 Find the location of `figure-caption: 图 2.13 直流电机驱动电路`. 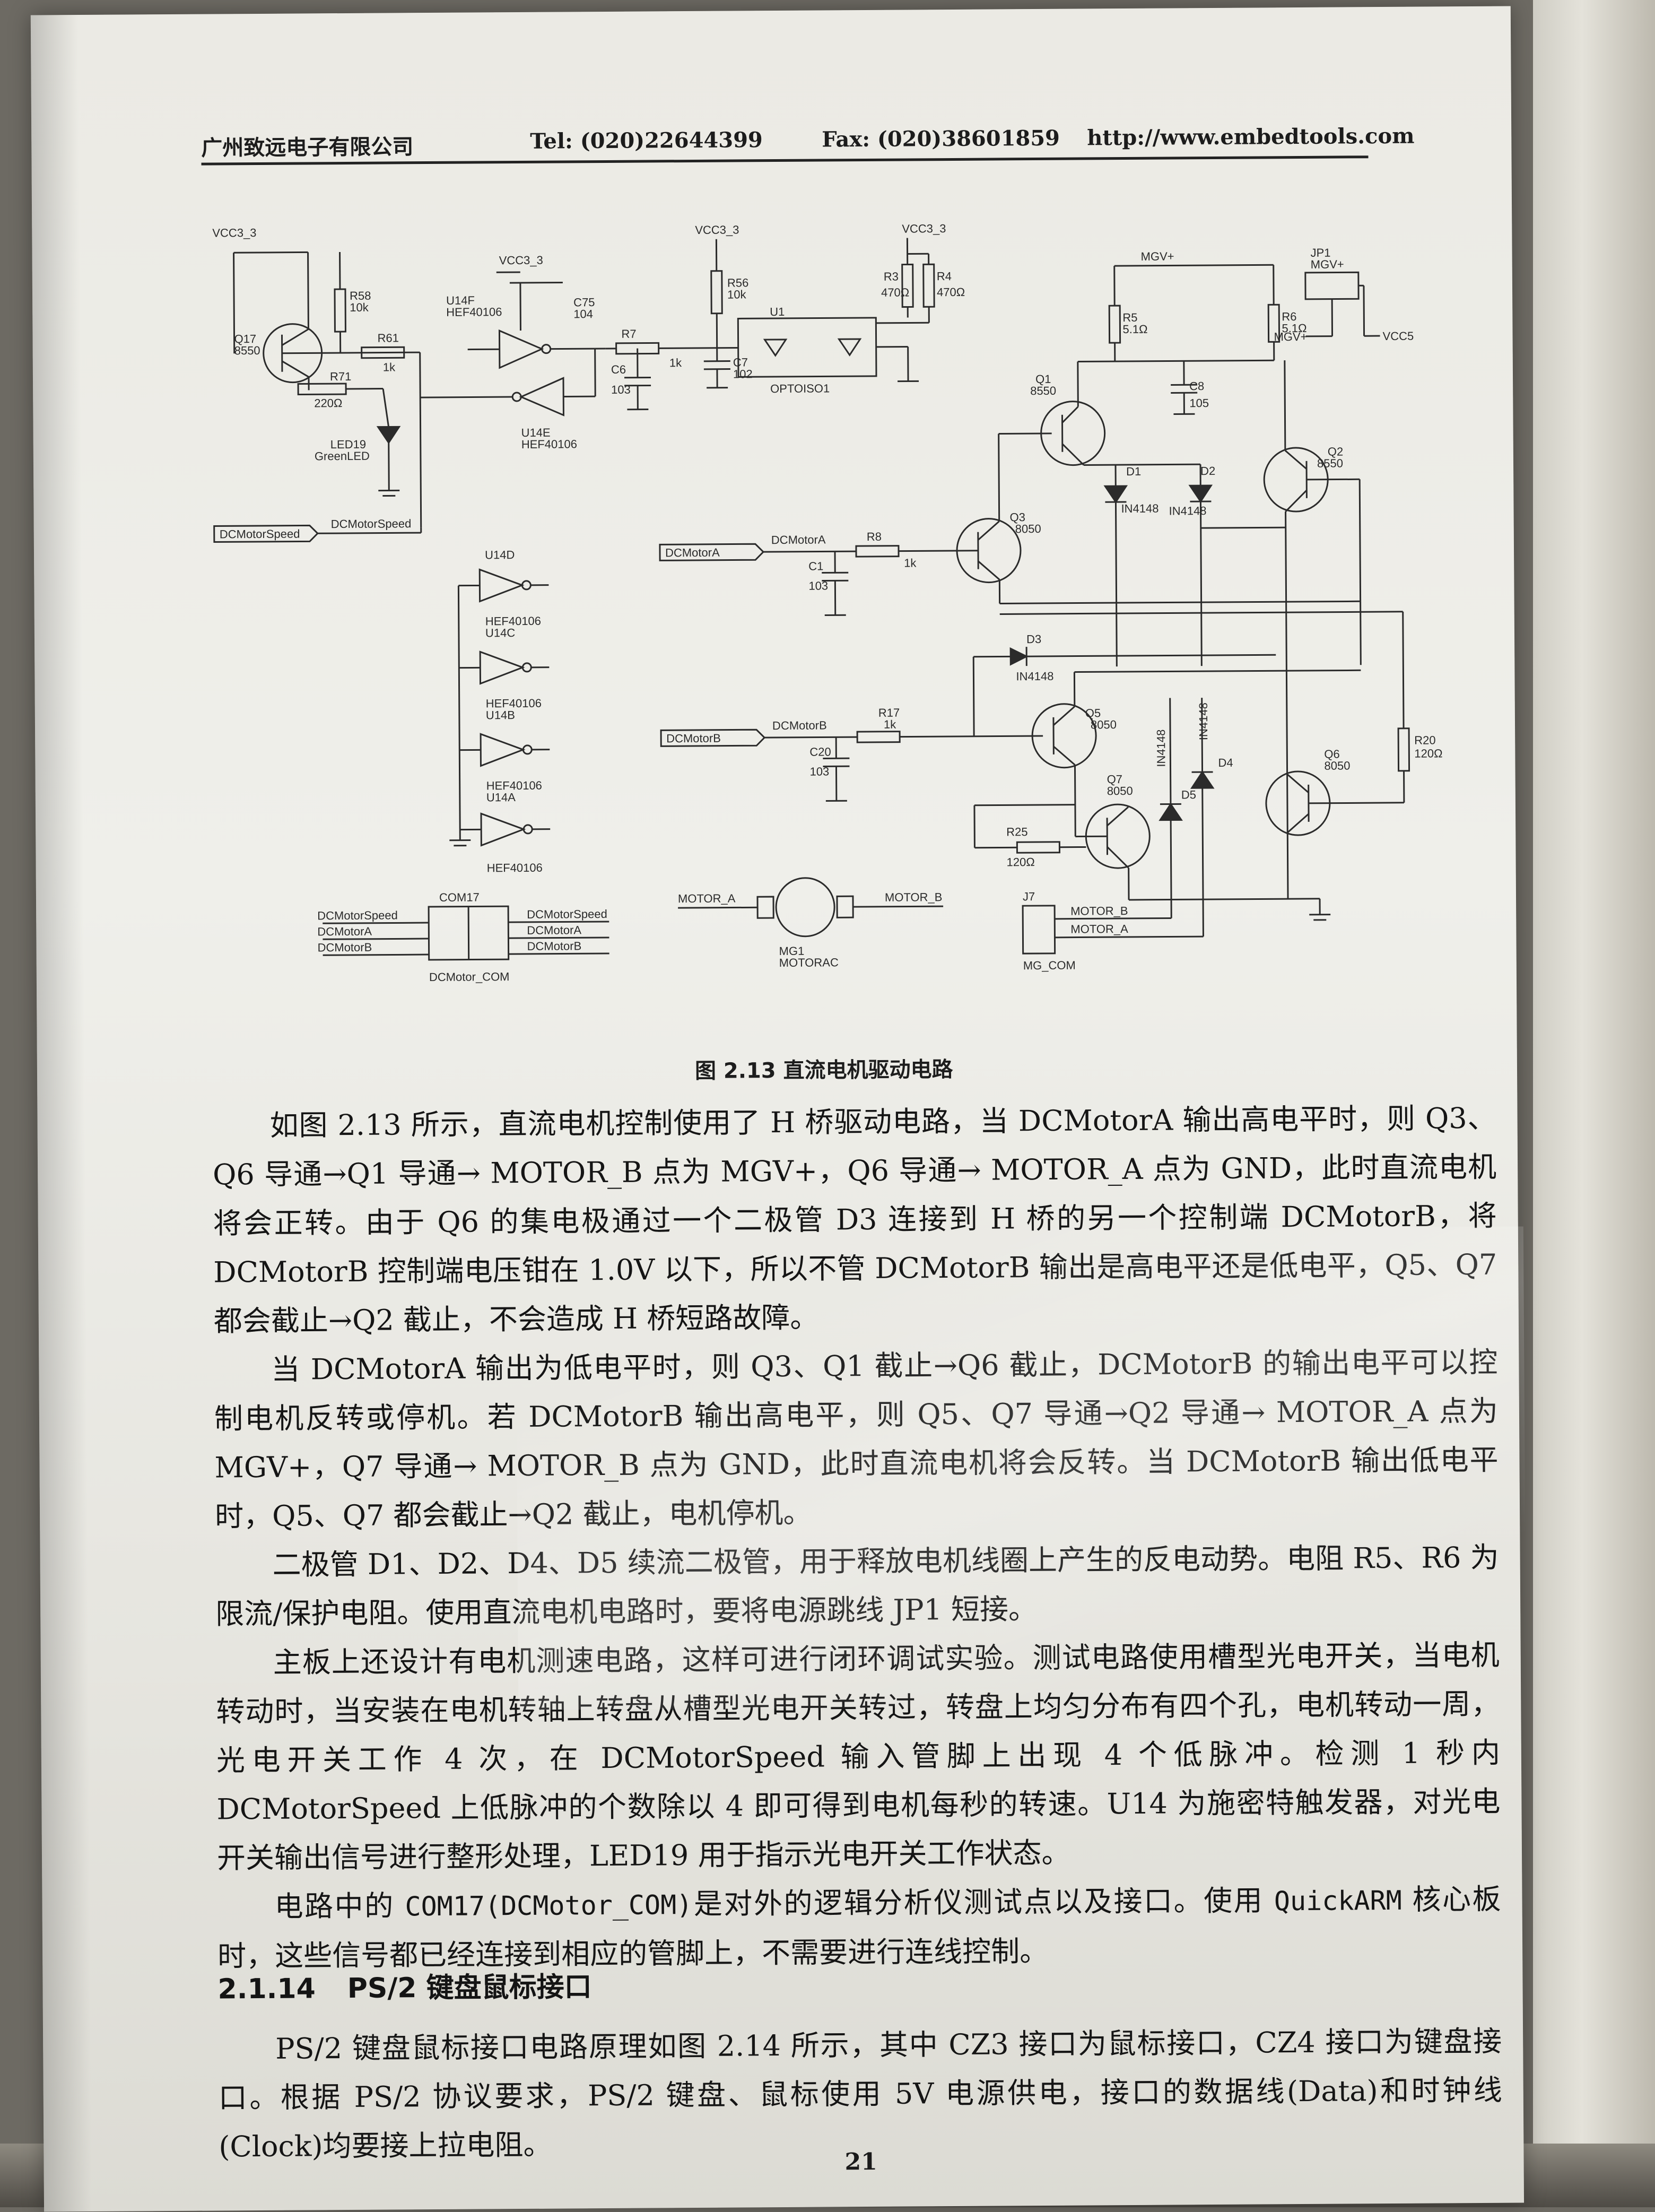

figure-caption: 图 2.13 直流电机驱动电路 is located at coordinates (824, 1068).